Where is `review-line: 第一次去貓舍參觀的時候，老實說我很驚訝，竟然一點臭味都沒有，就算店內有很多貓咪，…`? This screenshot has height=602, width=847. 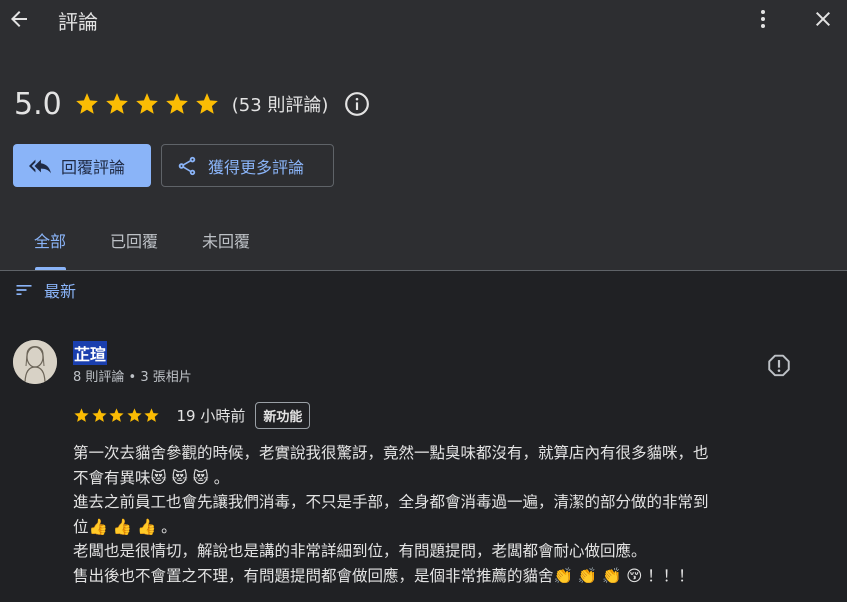 review-line: 第一次去貓舍參觀的時候，老實說我很驚訝，竟然一點臭味都沒有，就算店內有很多貓咪，… is located at coordinates (391, 453).